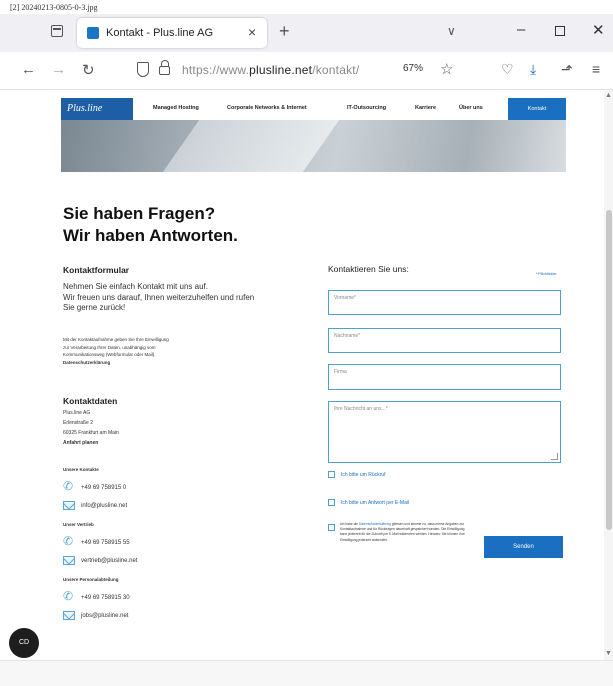  Describe the element at coordinates (596, 69) in the screenshot. I see `menu-icon: ≡` at that location.